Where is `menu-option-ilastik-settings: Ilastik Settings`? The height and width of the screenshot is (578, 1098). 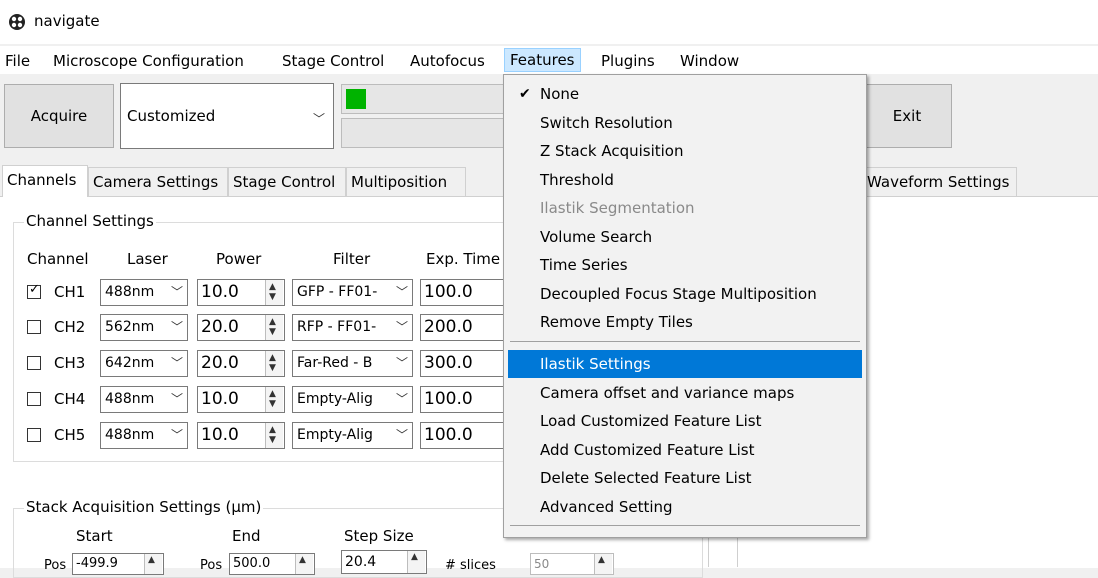 menu-option-ilastik-settings: Ilastik Settings is located at coordinates (685, 364).